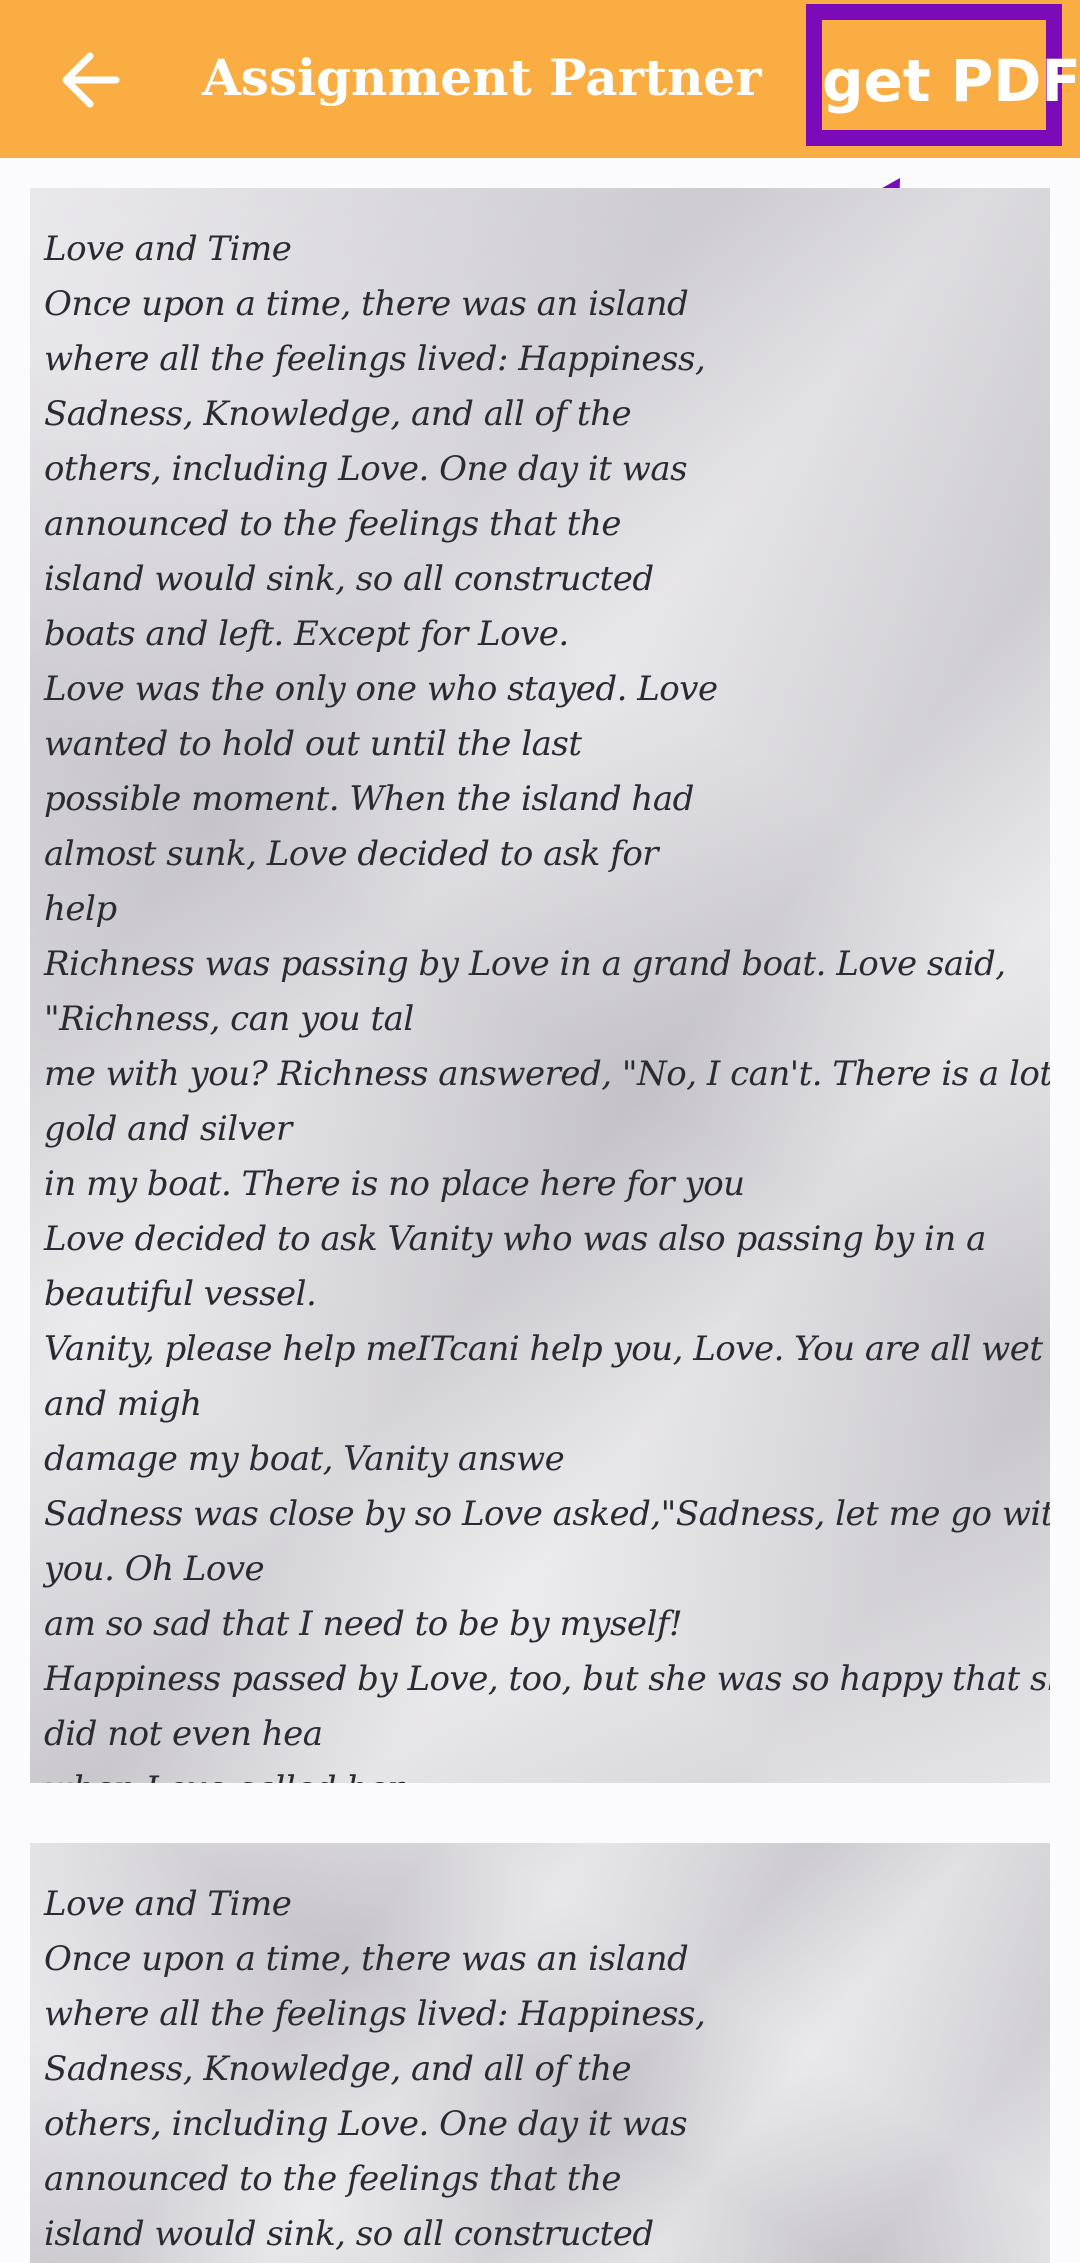 Image resolution: width=1080 pixels, height=2263 pixels. What do you see at coordinates (363, 1624) in the screenshot?
I see `text-line: am so sad that I need to be by myself!` at bounding box center [363, 1624].